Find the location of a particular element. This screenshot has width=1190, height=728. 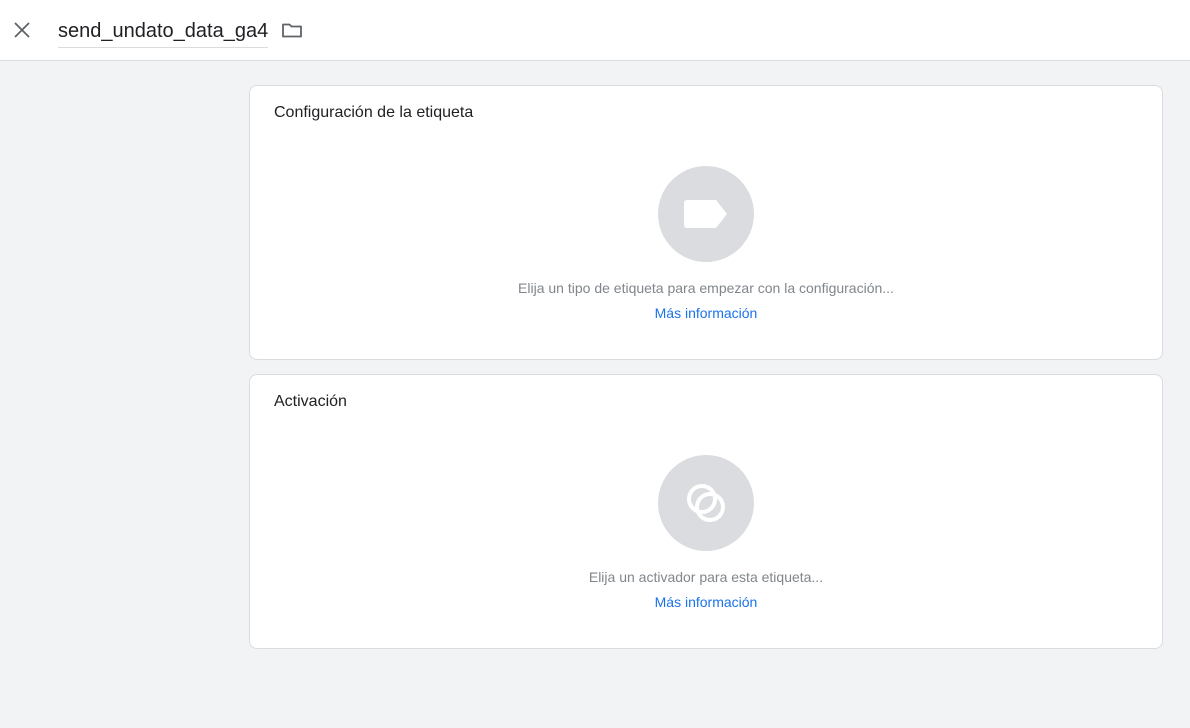

folder-icon is located at coordinates (292, 30).